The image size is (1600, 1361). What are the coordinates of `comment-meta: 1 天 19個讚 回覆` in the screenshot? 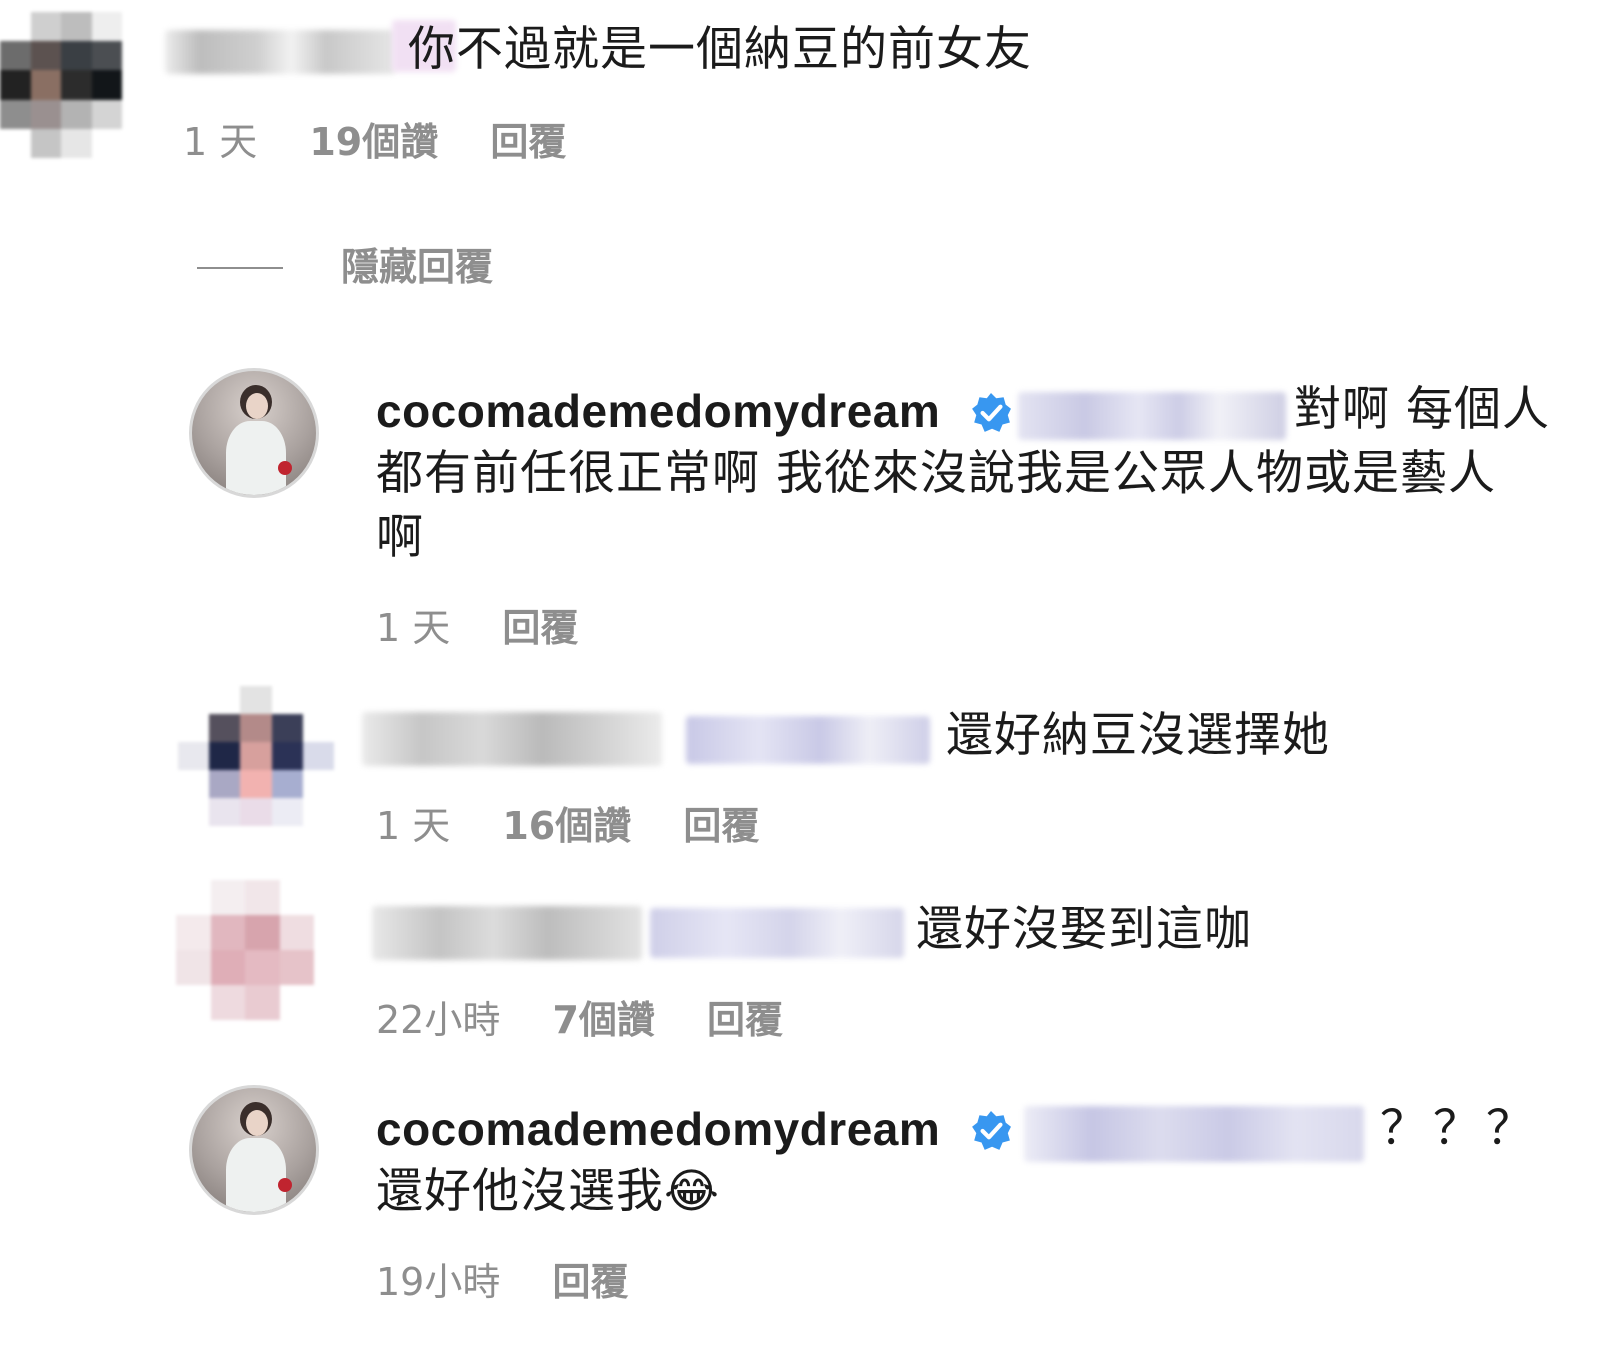 It's located at (394, 142).